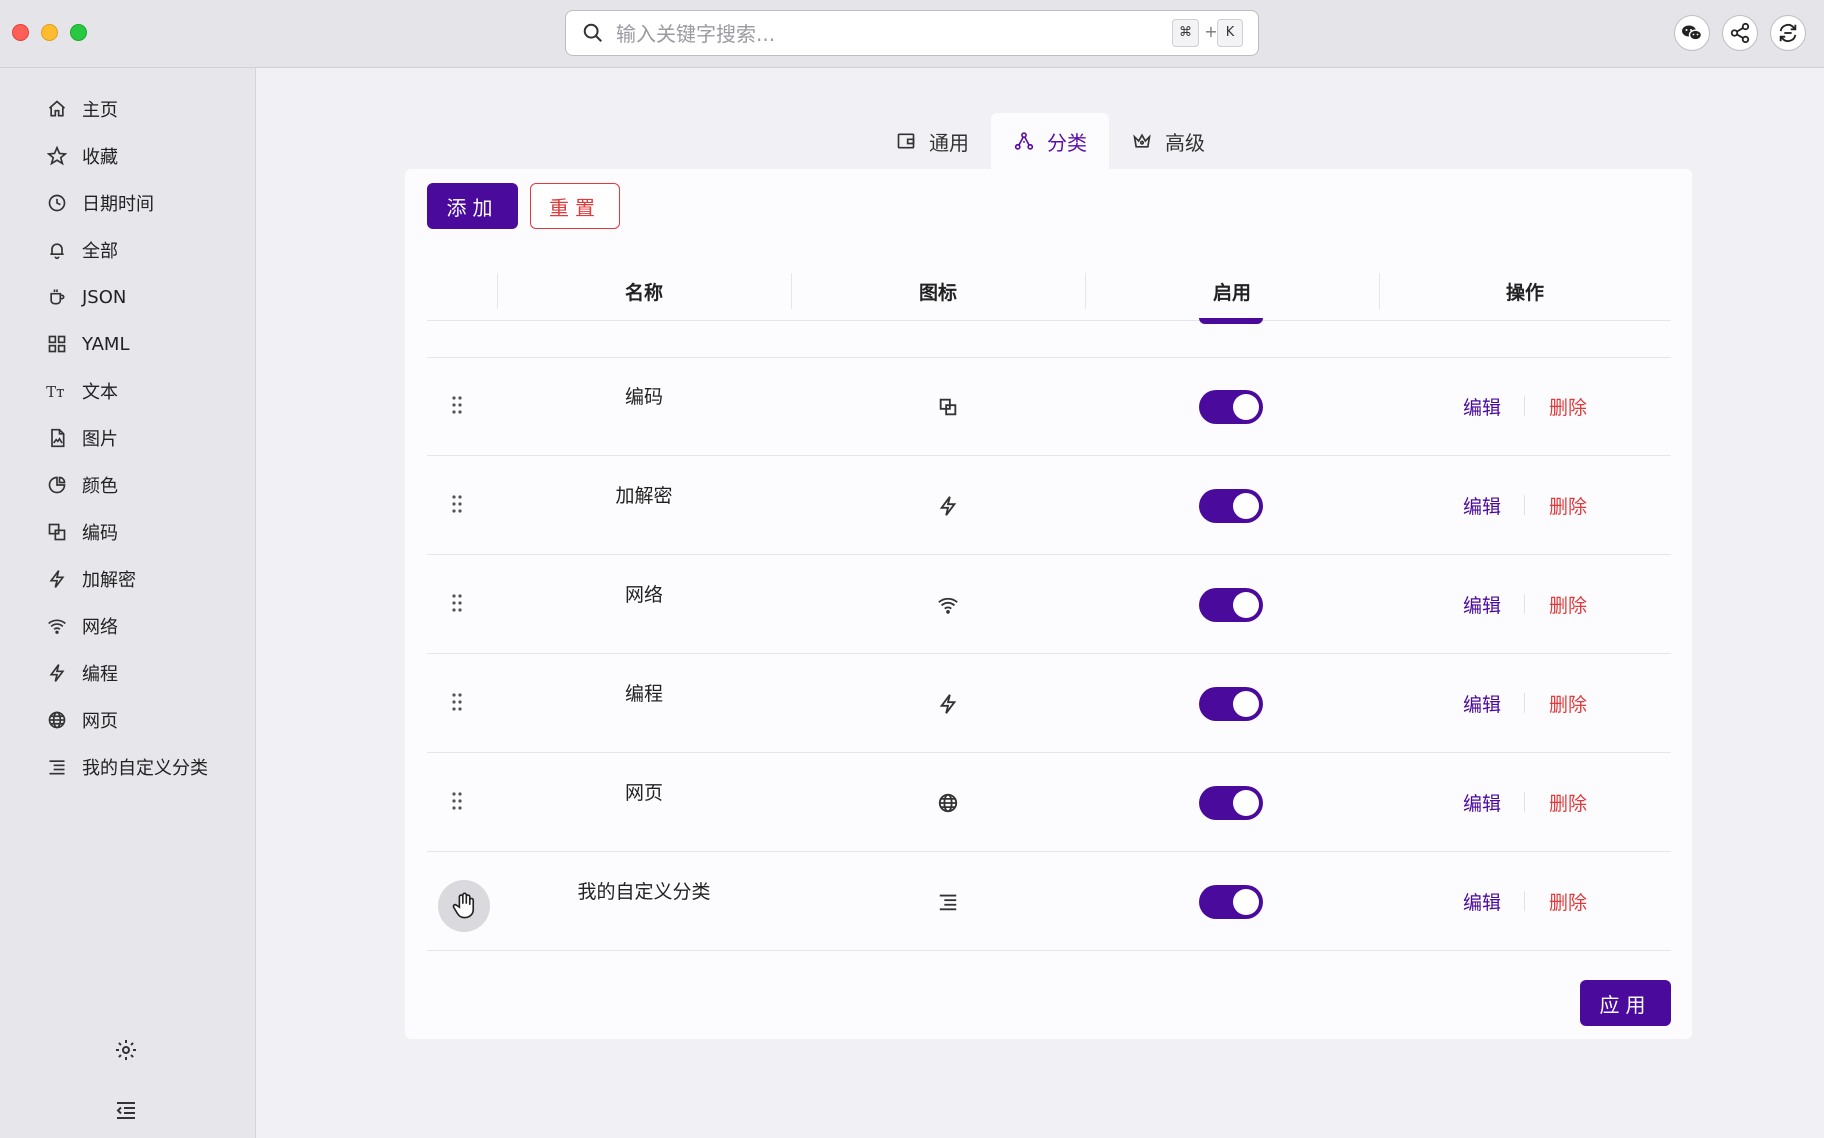  Describe the element at coordinates (1049, 803) in the screenshot. I see `table-row: 网页 编辑 删除` at that location.